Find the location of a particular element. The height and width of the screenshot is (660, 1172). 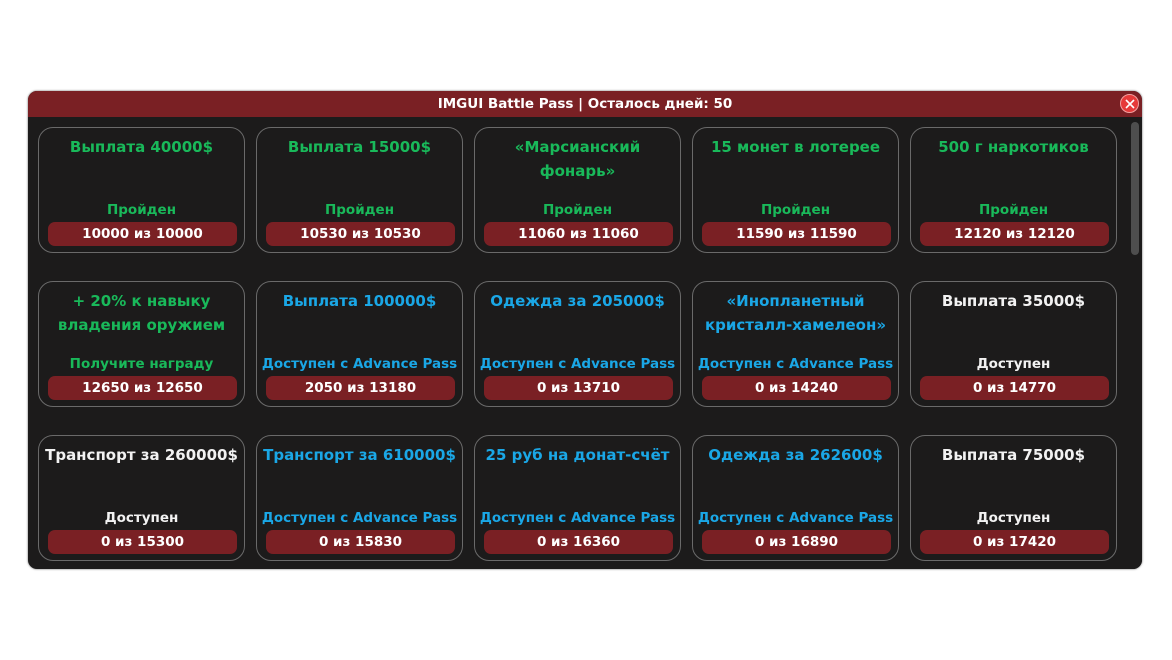

progress-bar: 0 из 14770 is located at coordinates (1014, 388).